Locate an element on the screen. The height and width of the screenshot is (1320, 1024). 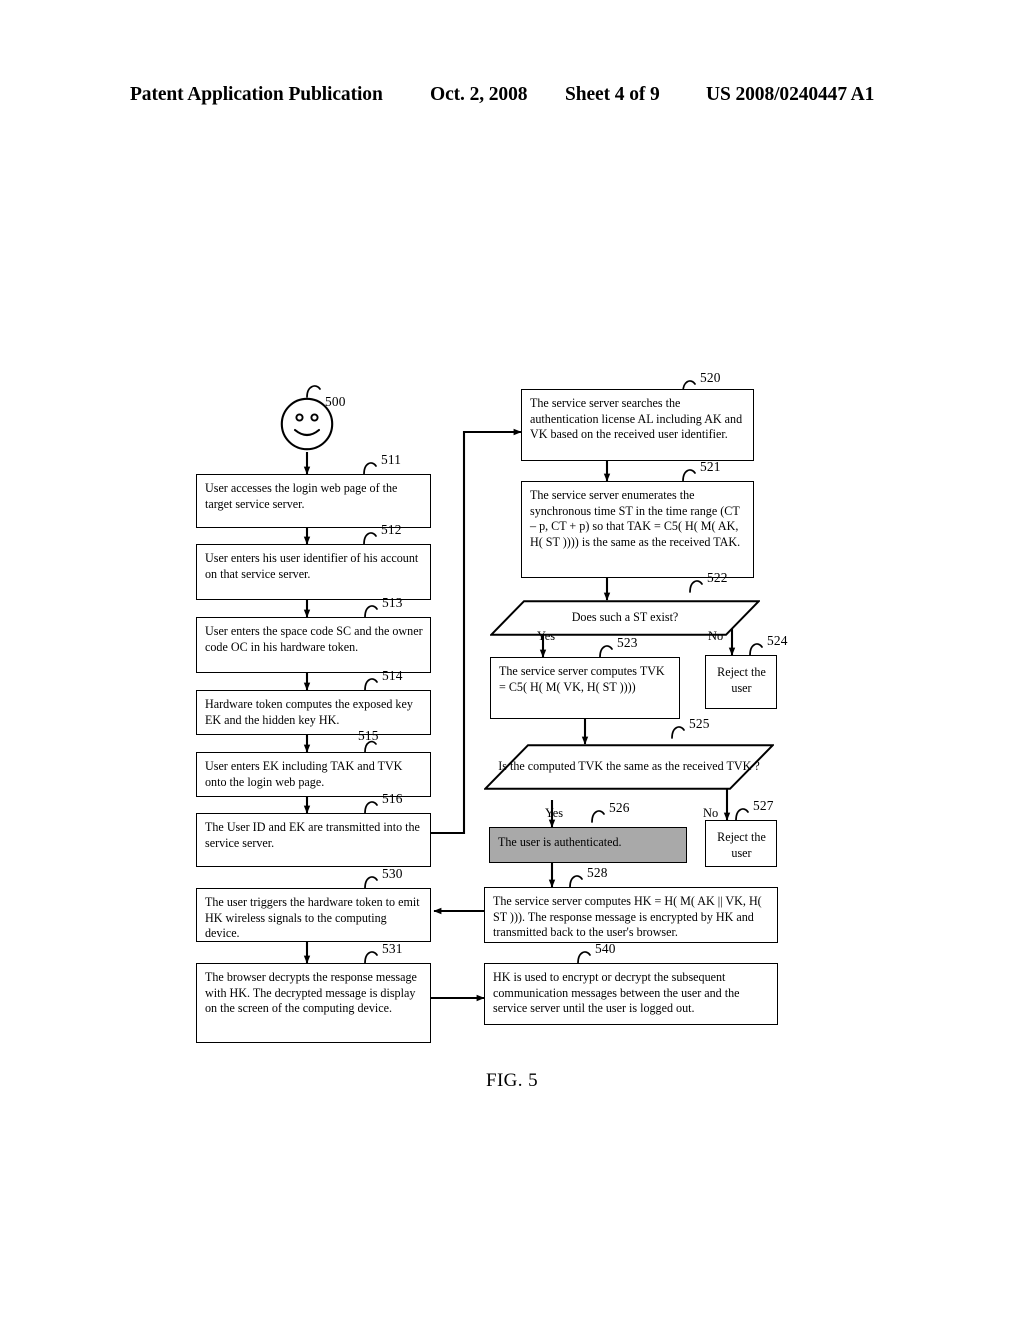
ref-numeral-531: 531 is located at coordinates (392, 948).